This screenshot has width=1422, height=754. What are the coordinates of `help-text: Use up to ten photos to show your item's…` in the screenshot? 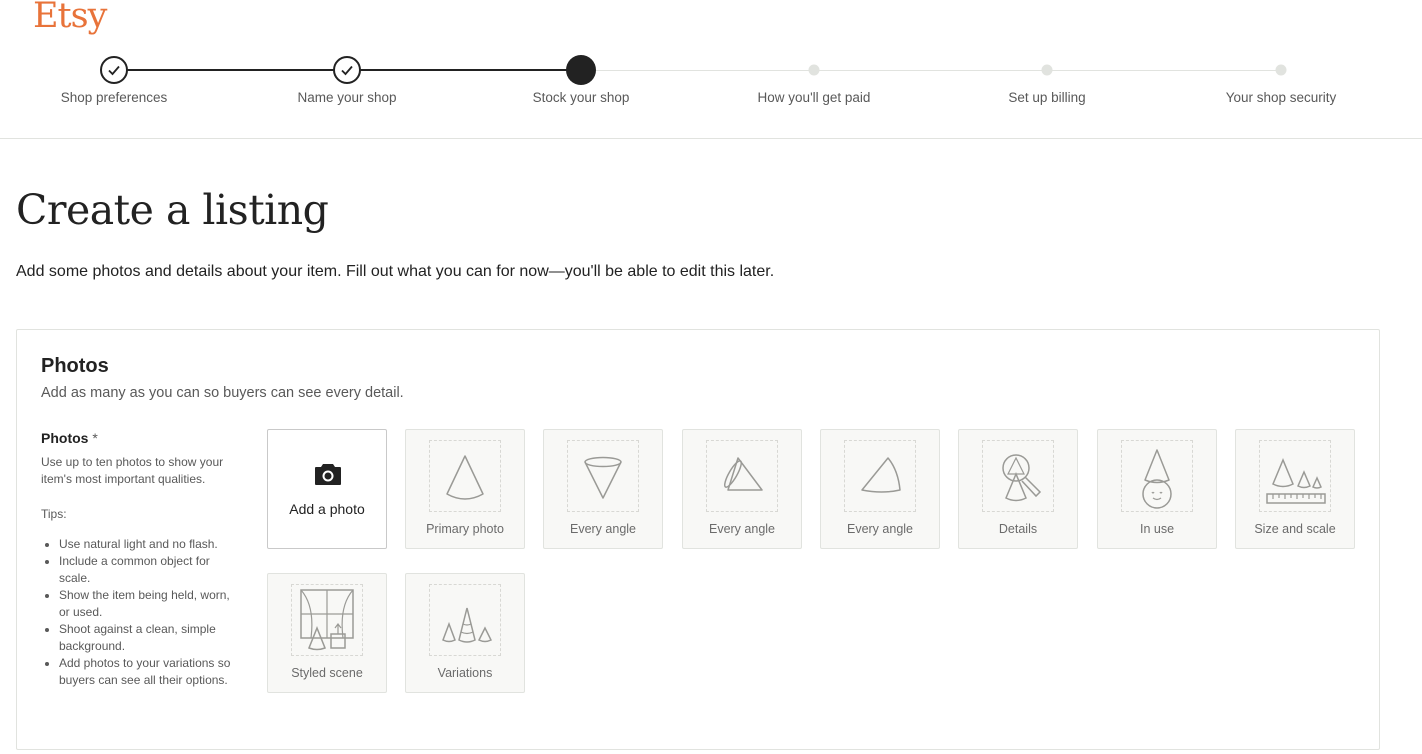 It's located at (132, 470).